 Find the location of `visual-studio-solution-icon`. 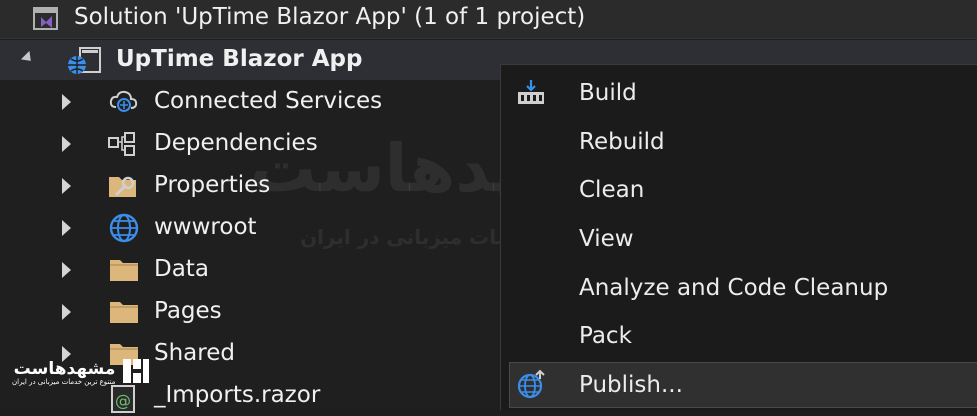

visual-studio-solution-icon is located at coordinates (46, 19).